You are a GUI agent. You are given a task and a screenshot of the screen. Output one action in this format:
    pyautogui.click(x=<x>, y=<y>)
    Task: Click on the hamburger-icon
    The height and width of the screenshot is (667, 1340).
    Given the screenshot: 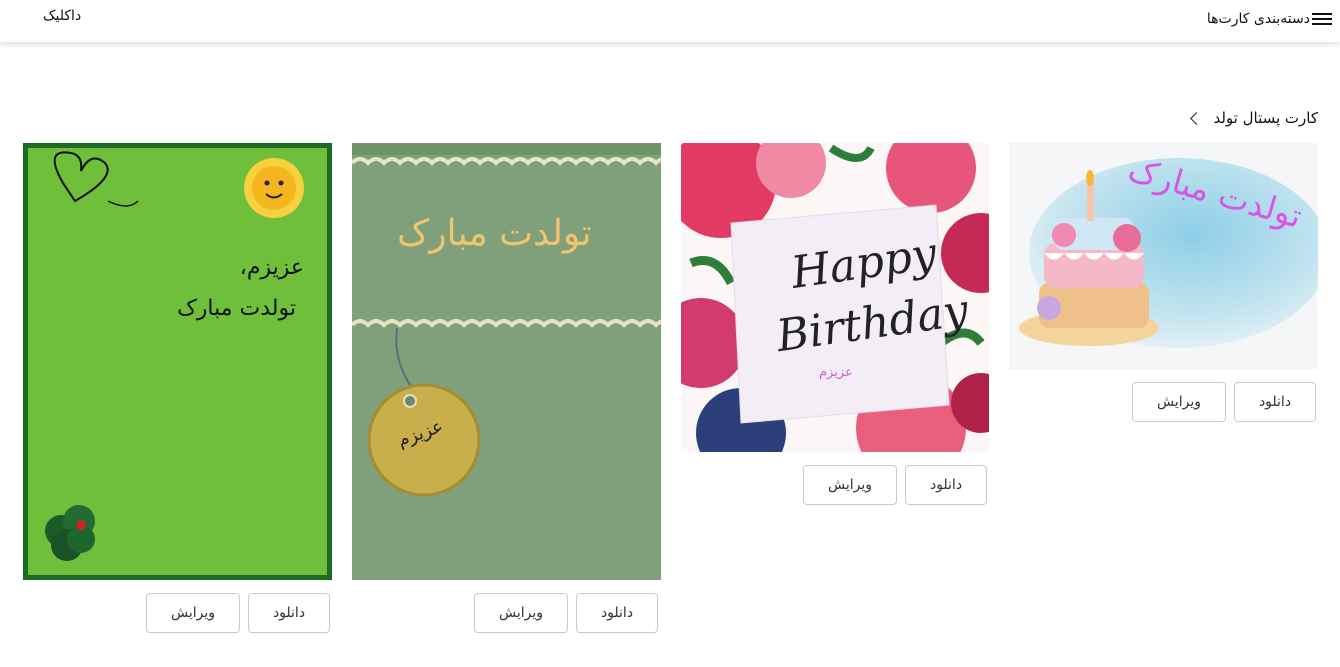 What is the action you would take?
    pyautogui.click(x=1322, y=19)
    